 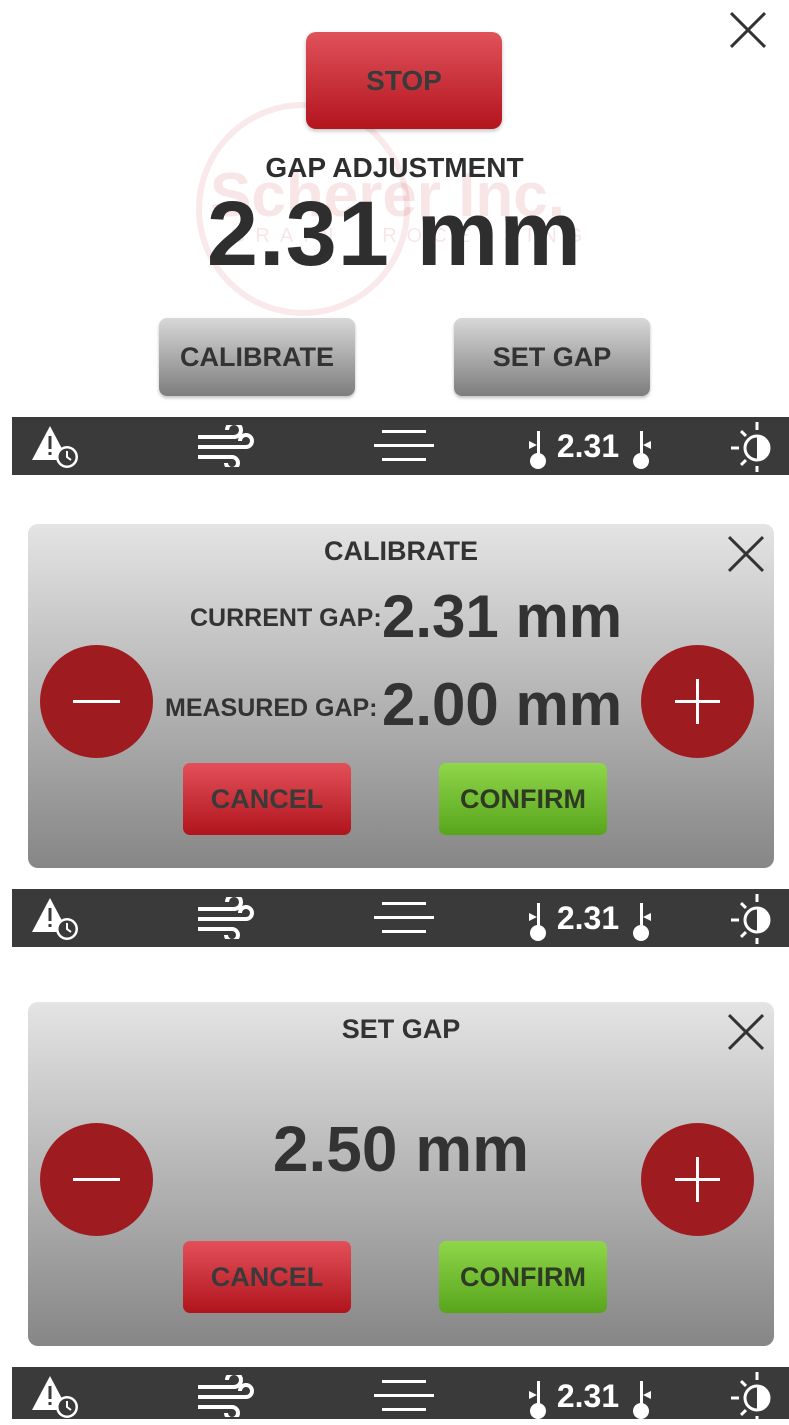 What do you see at coordinates (401, 551) in the screenshot?
I see `dialog-title: CALIBRATE` at bounding box center [401, 551].